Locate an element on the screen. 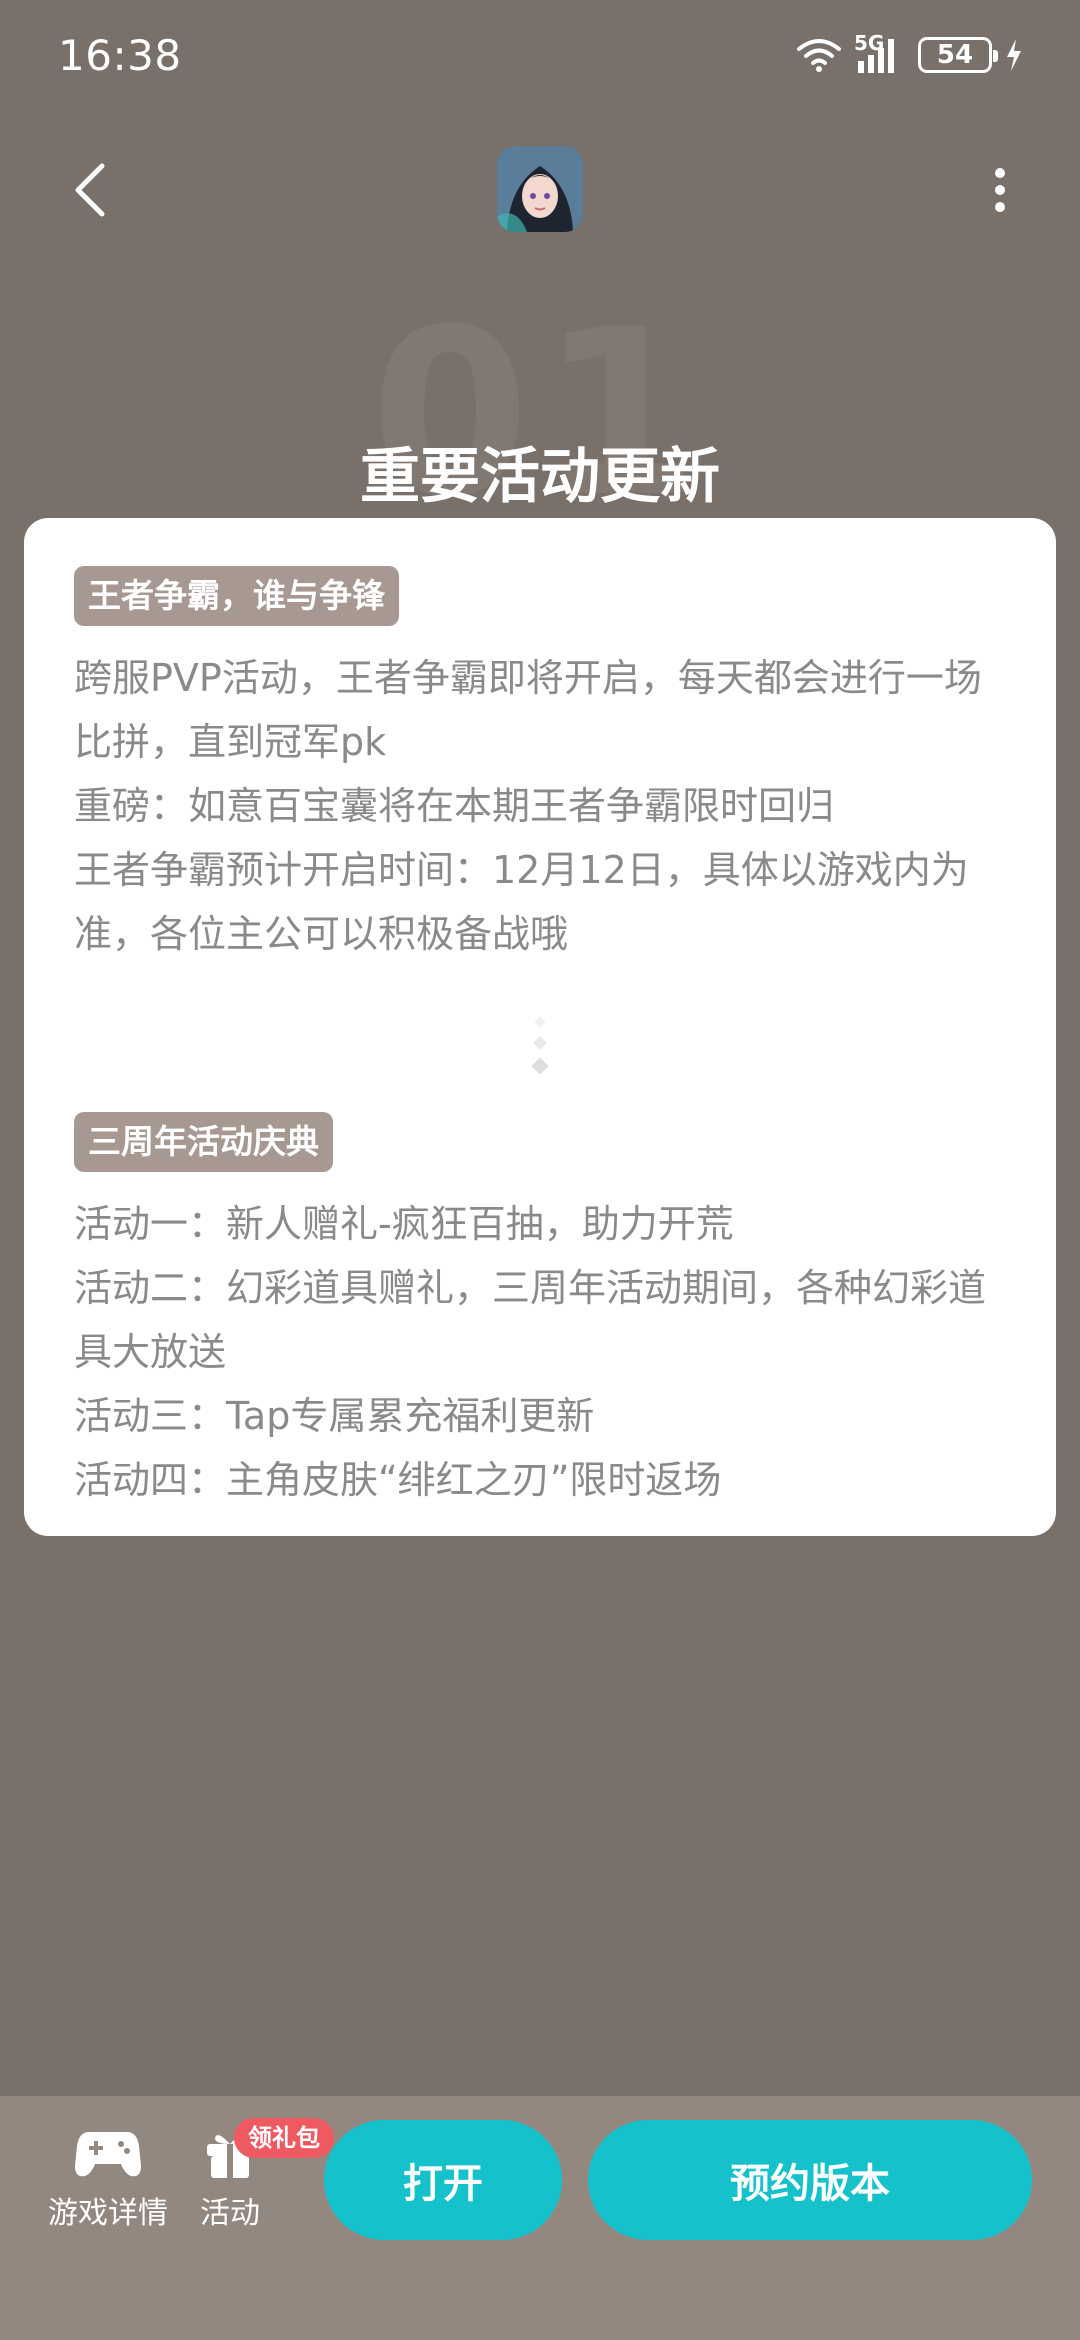 This screenshot has height=2340, width=1080. open-button: 打开 is located at coordinates (443, 2180).